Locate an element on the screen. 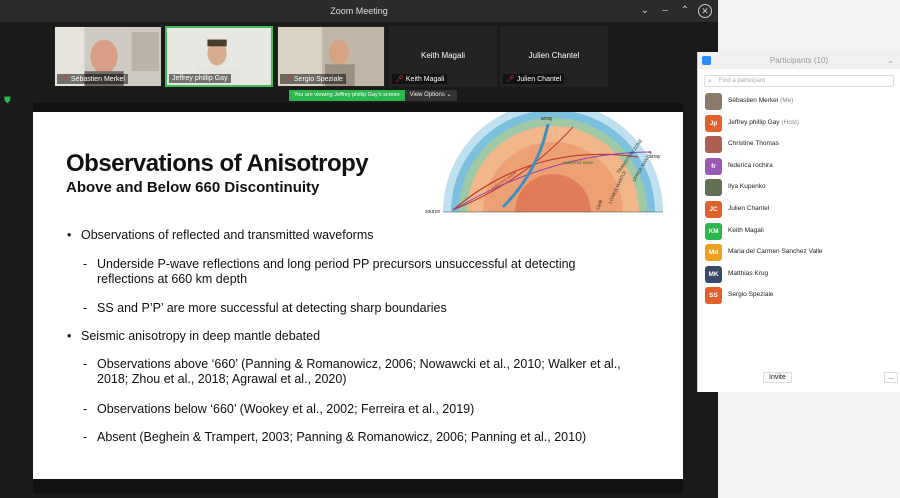 This screenshot has height=498, width=900. participant-name-large: Julien Chantel is located at coordinates (554, 55).